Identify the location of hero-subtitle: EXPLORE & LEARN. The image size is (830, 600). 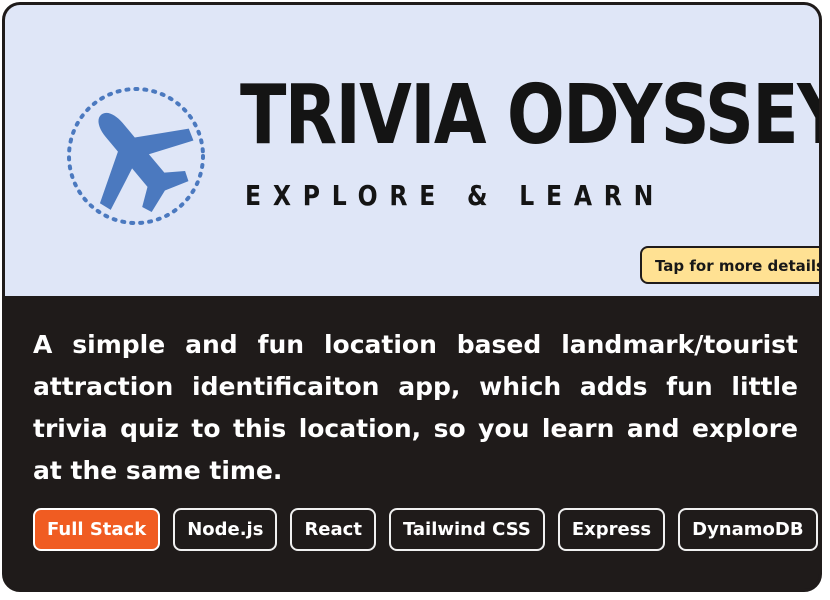
(455, 195).